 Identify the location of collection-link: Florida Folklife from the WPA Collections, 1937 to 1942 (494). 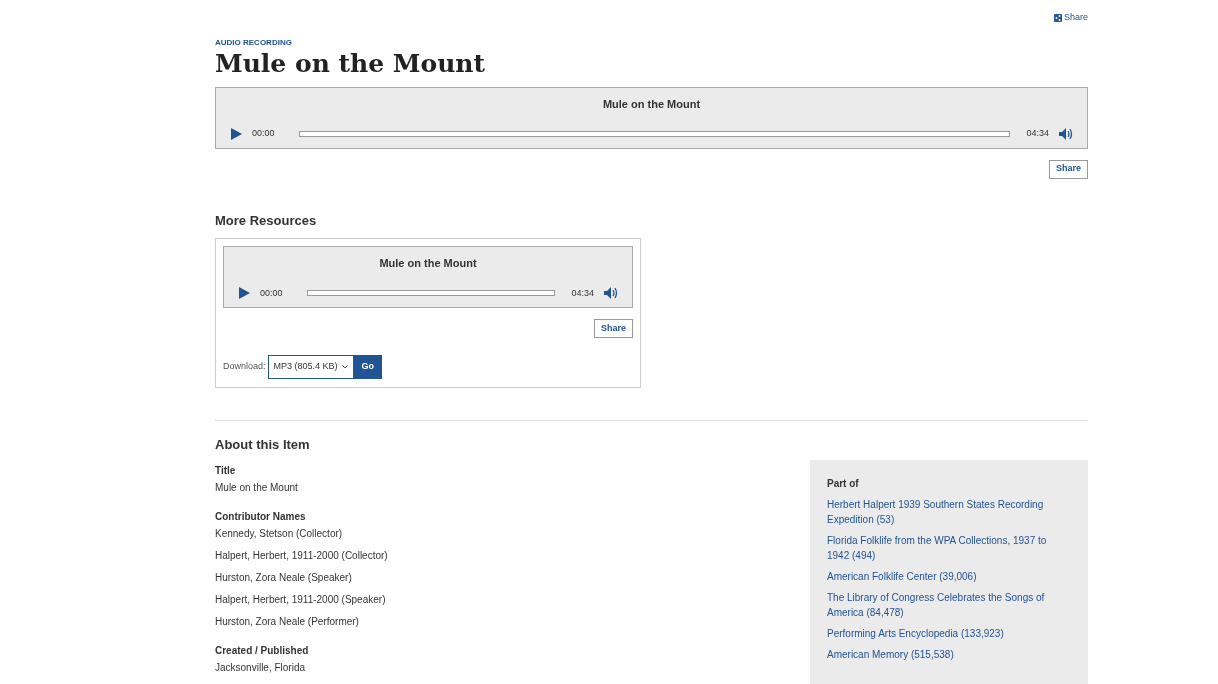
(949, 548).